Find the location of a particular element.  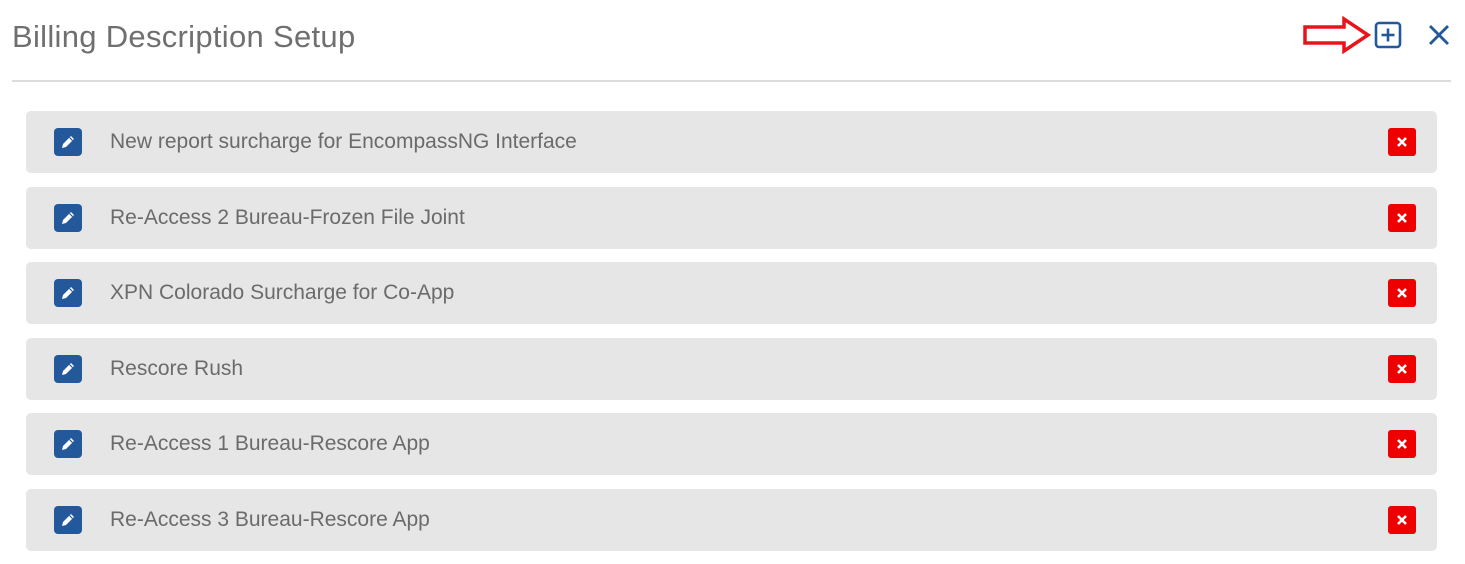

add-button is located at coordinates (1388, 35).